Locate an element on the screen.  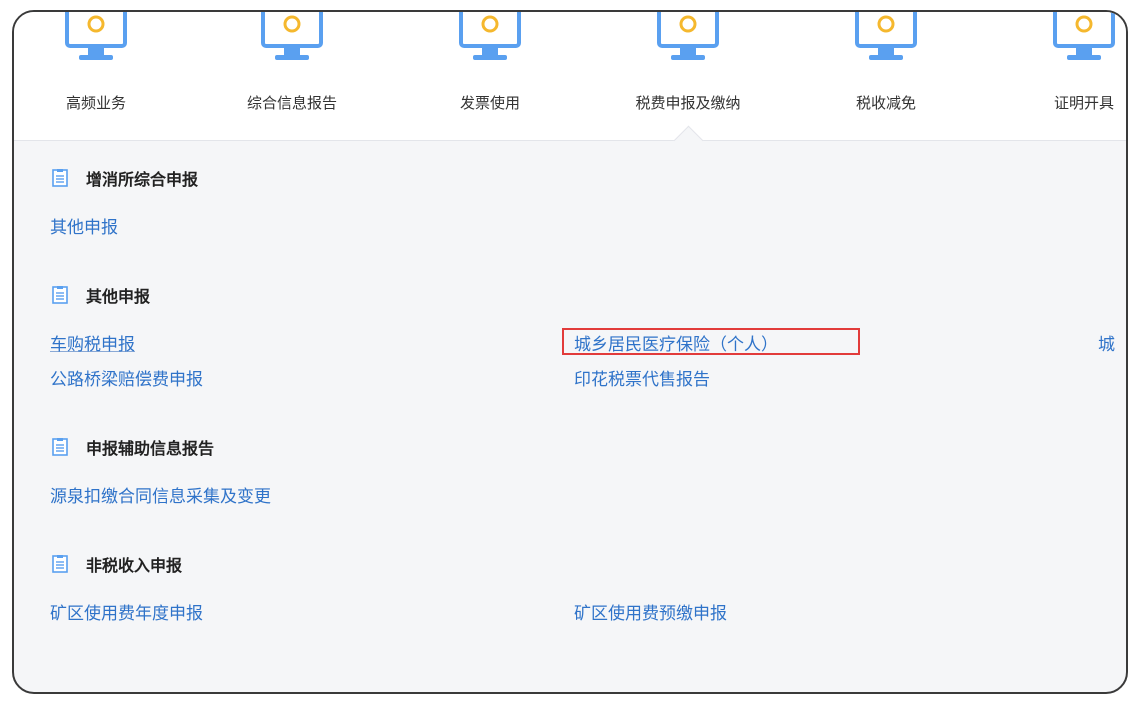
nav-item-label: 税收减免 is located at coordinates (885, 103).